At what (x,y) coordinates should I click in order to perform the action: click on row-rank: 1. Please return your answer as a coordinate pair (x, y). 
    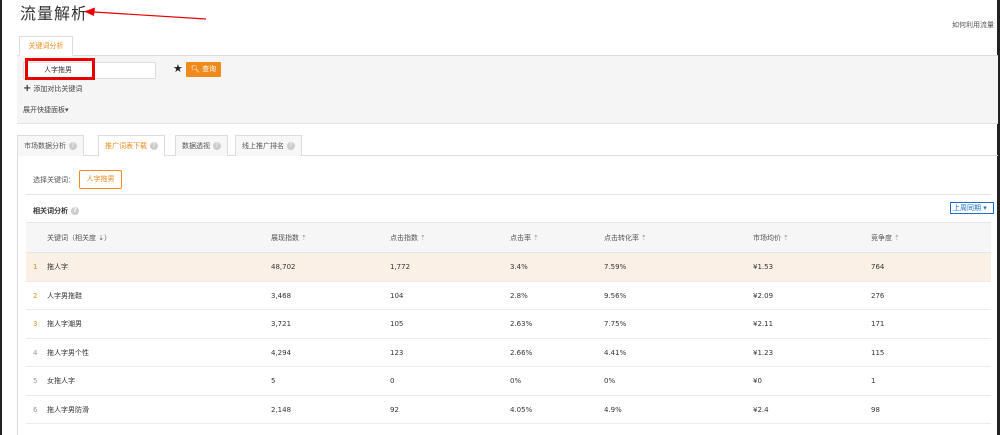
    Looking at the image, I should click on (35, 267).